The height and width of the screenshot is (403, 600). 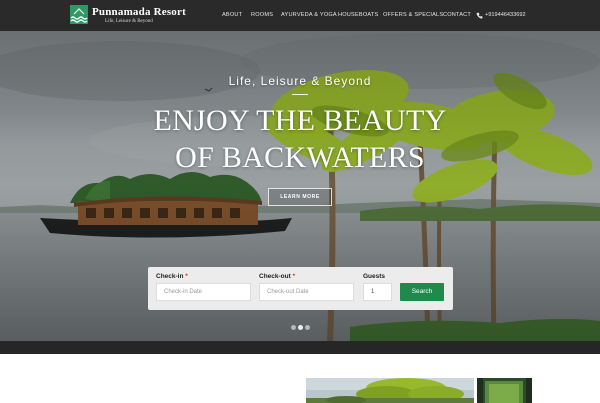 I want to click on nav-ayurveda-yoga: AYURVEDA & YOGA, so click(x=309, y=15).